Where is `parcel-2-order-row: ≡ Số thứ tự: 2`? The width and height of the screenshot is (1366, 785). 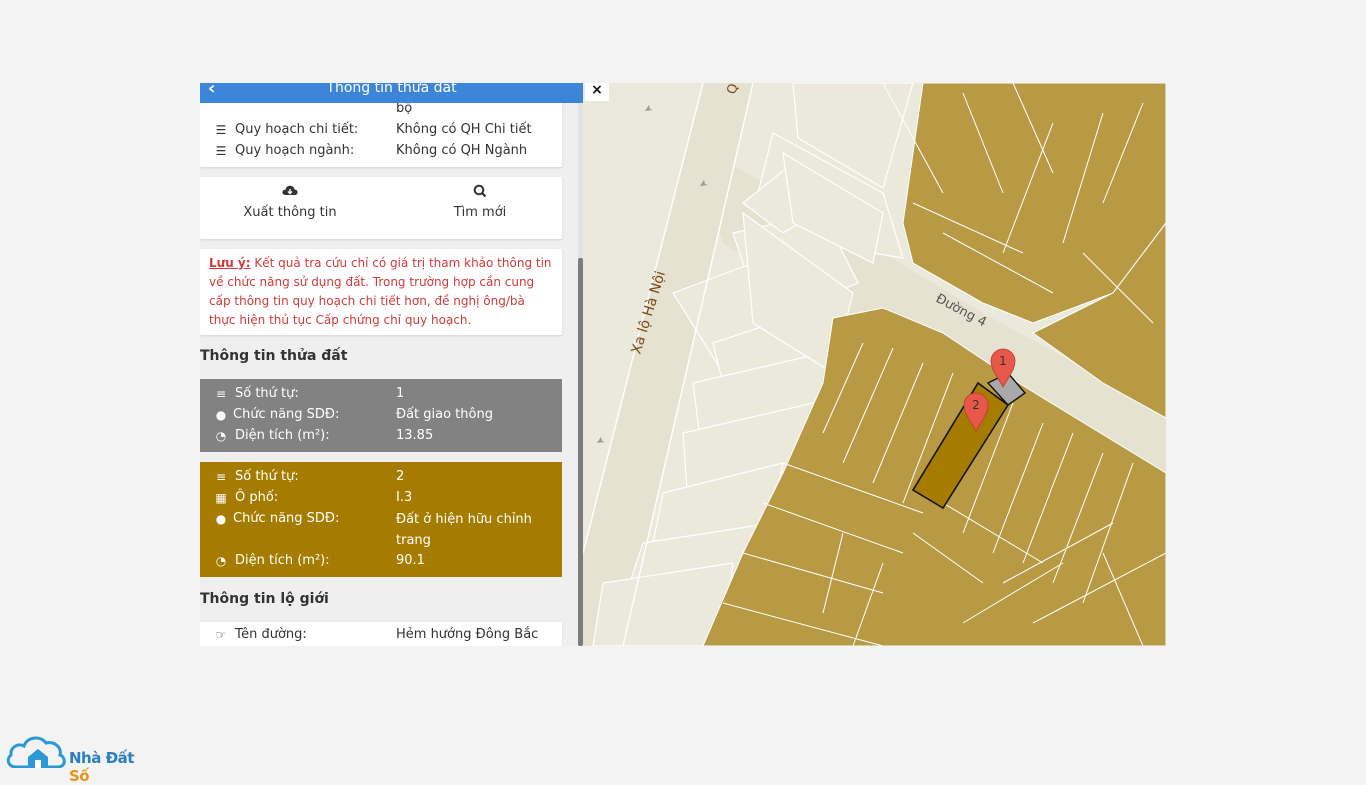
parcel-2-order-row: ≡ Số thứ tự: 2 is located at coordinates (381, 477).